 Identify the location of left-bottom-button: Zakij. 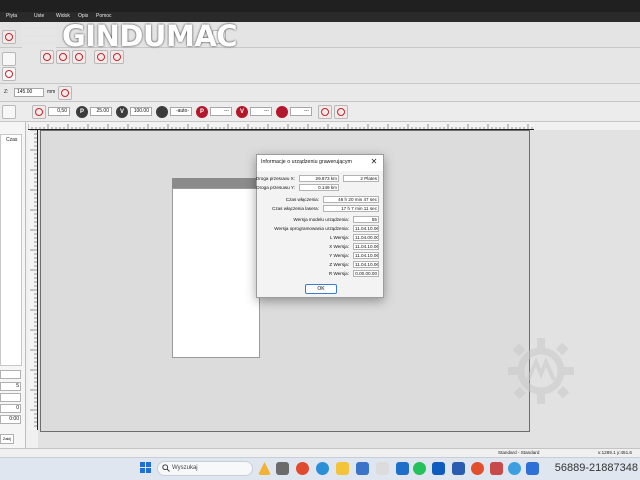
(7, 439).